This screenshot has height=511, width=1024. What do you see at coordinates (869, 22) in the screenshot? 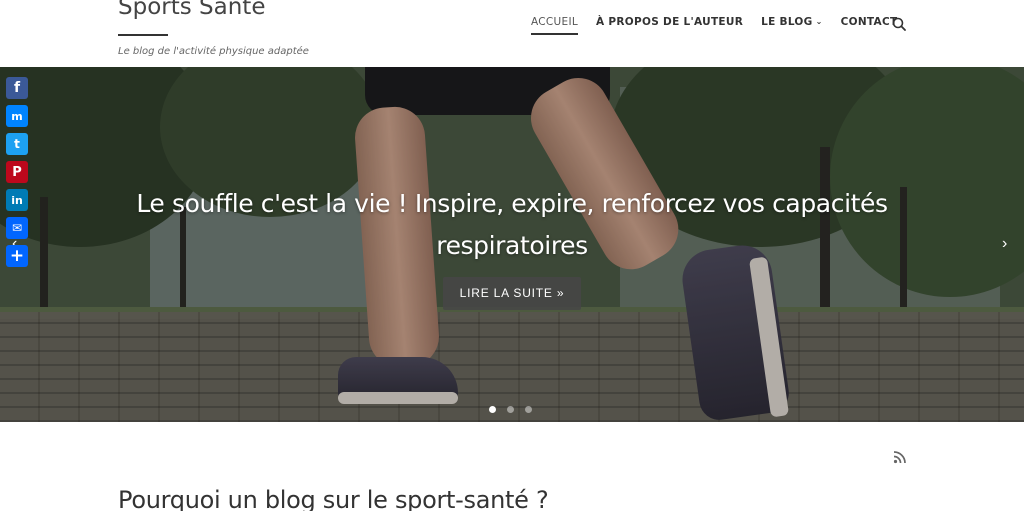
I see `nav-item-contact: CONTACT` at bounding box center [869, 22].